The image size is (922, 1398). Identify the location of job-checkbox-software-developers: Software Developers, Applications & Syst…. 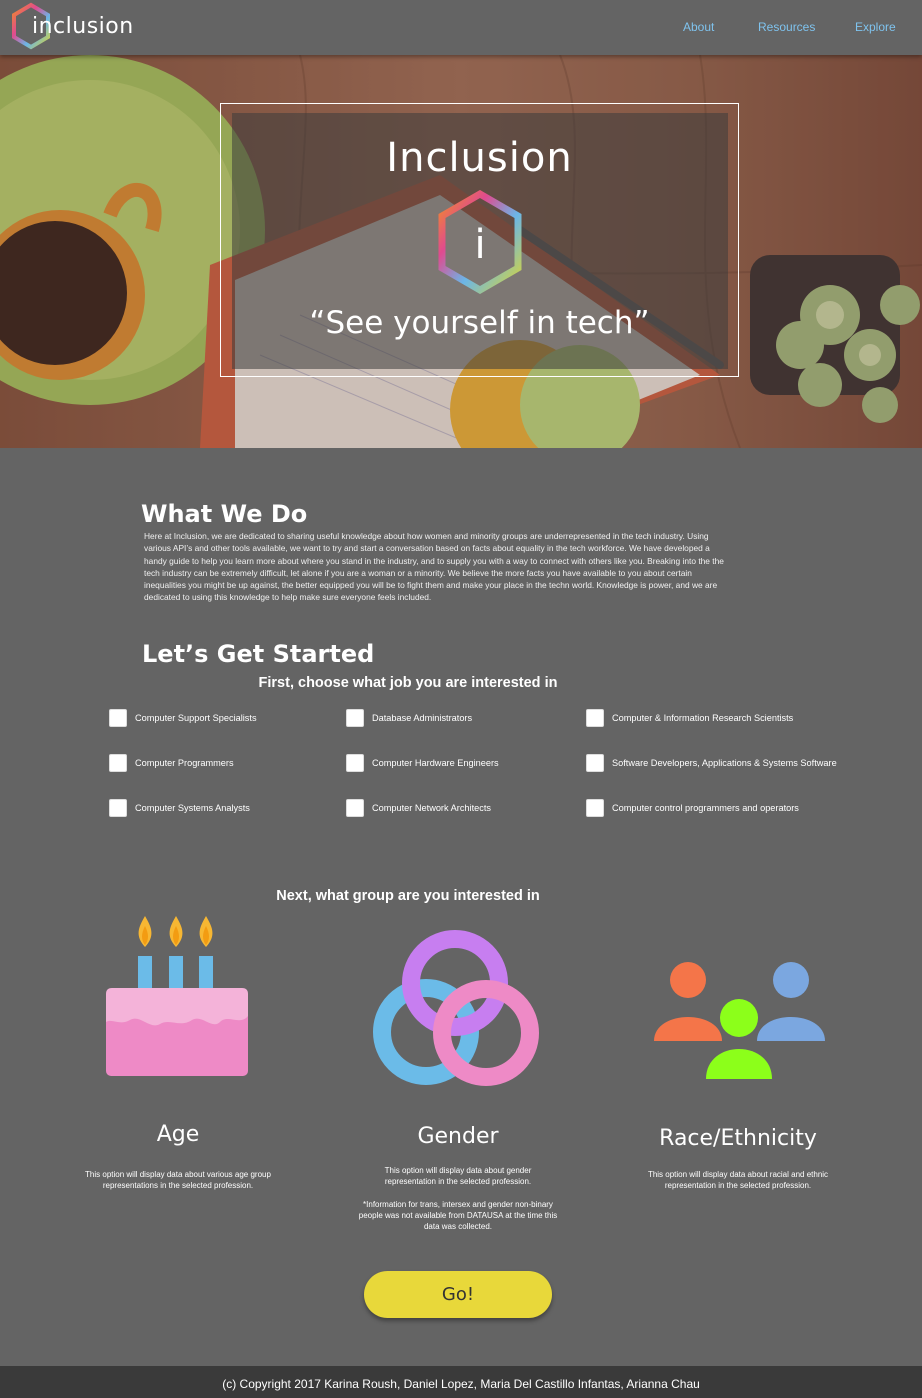
(711, 763).